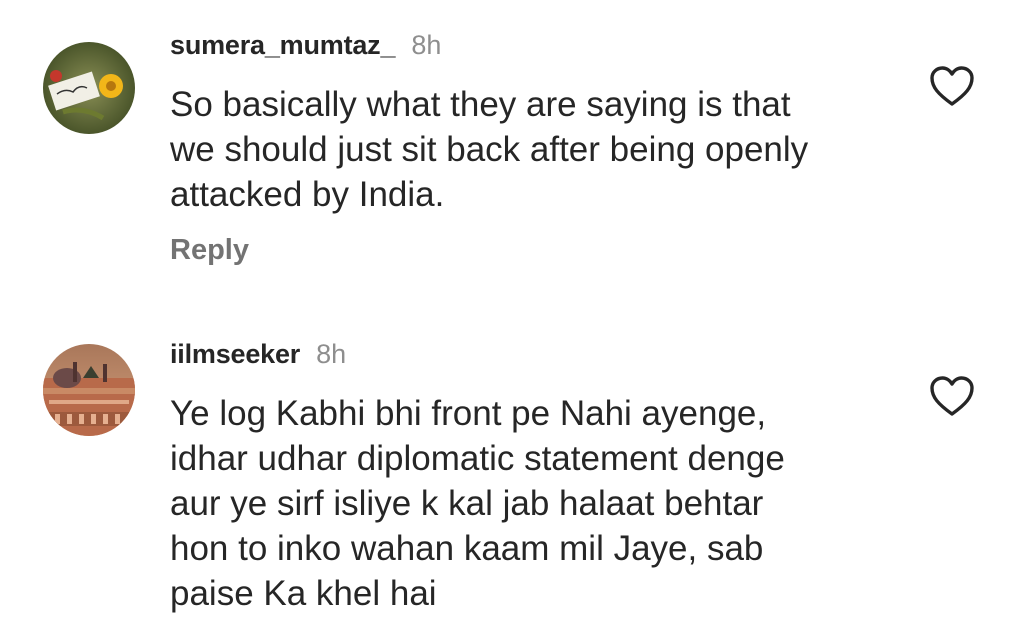 The width and height of the screenshot is (1024, 633). I want to click on mosque-avatar-icon, so click(89, 390).